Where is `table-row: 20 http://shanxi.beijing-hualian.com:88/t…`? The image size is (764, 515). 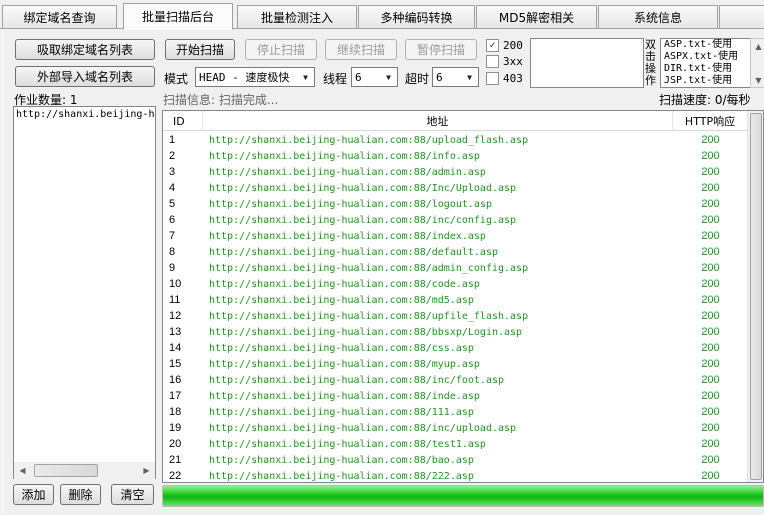 table-row: 20 http://shanxi.beijing-hualian.com:88/t… is located at coordinates (463, 444).